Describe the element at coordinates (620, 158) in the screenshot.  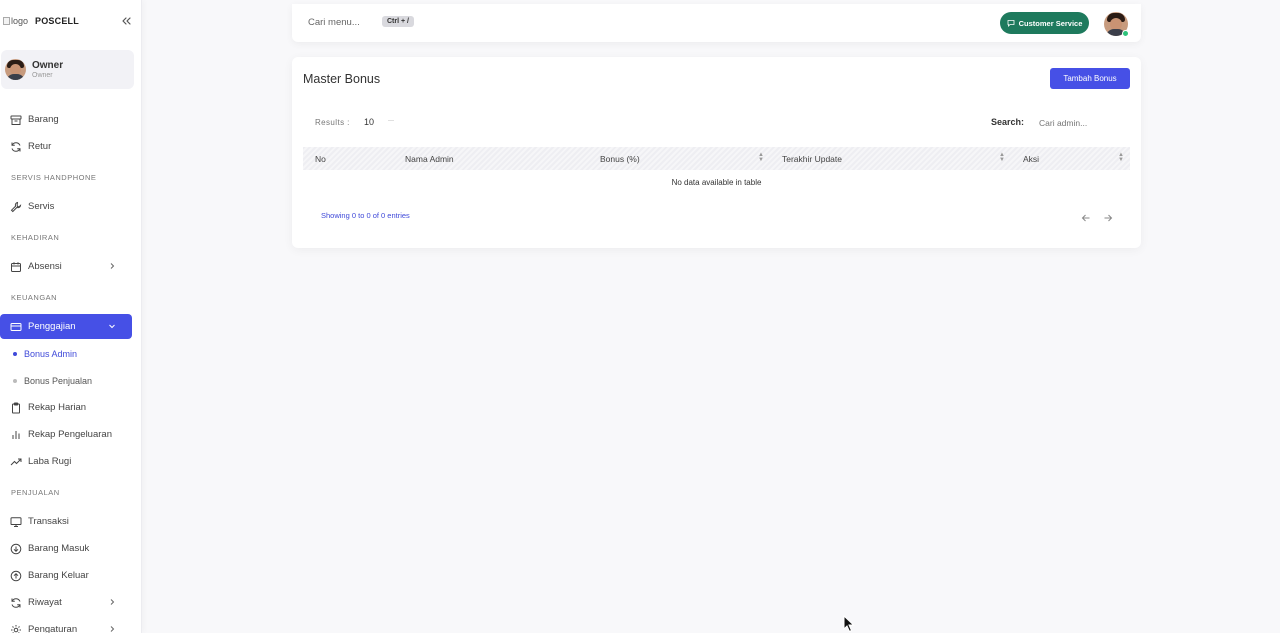
I see `column-header-label: Bonus (%)` at that location.